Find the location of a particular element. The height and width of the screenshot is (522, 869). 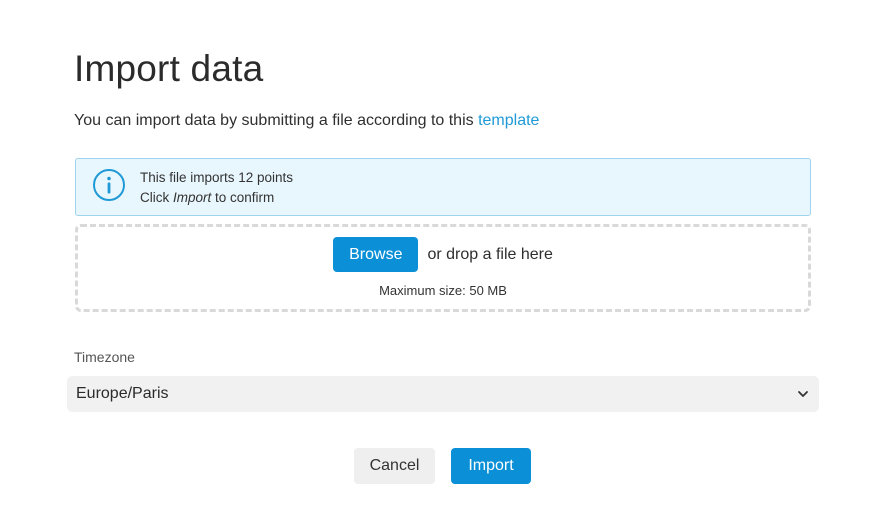

cancel-button: Cancel is located at coordinates (394, 466).